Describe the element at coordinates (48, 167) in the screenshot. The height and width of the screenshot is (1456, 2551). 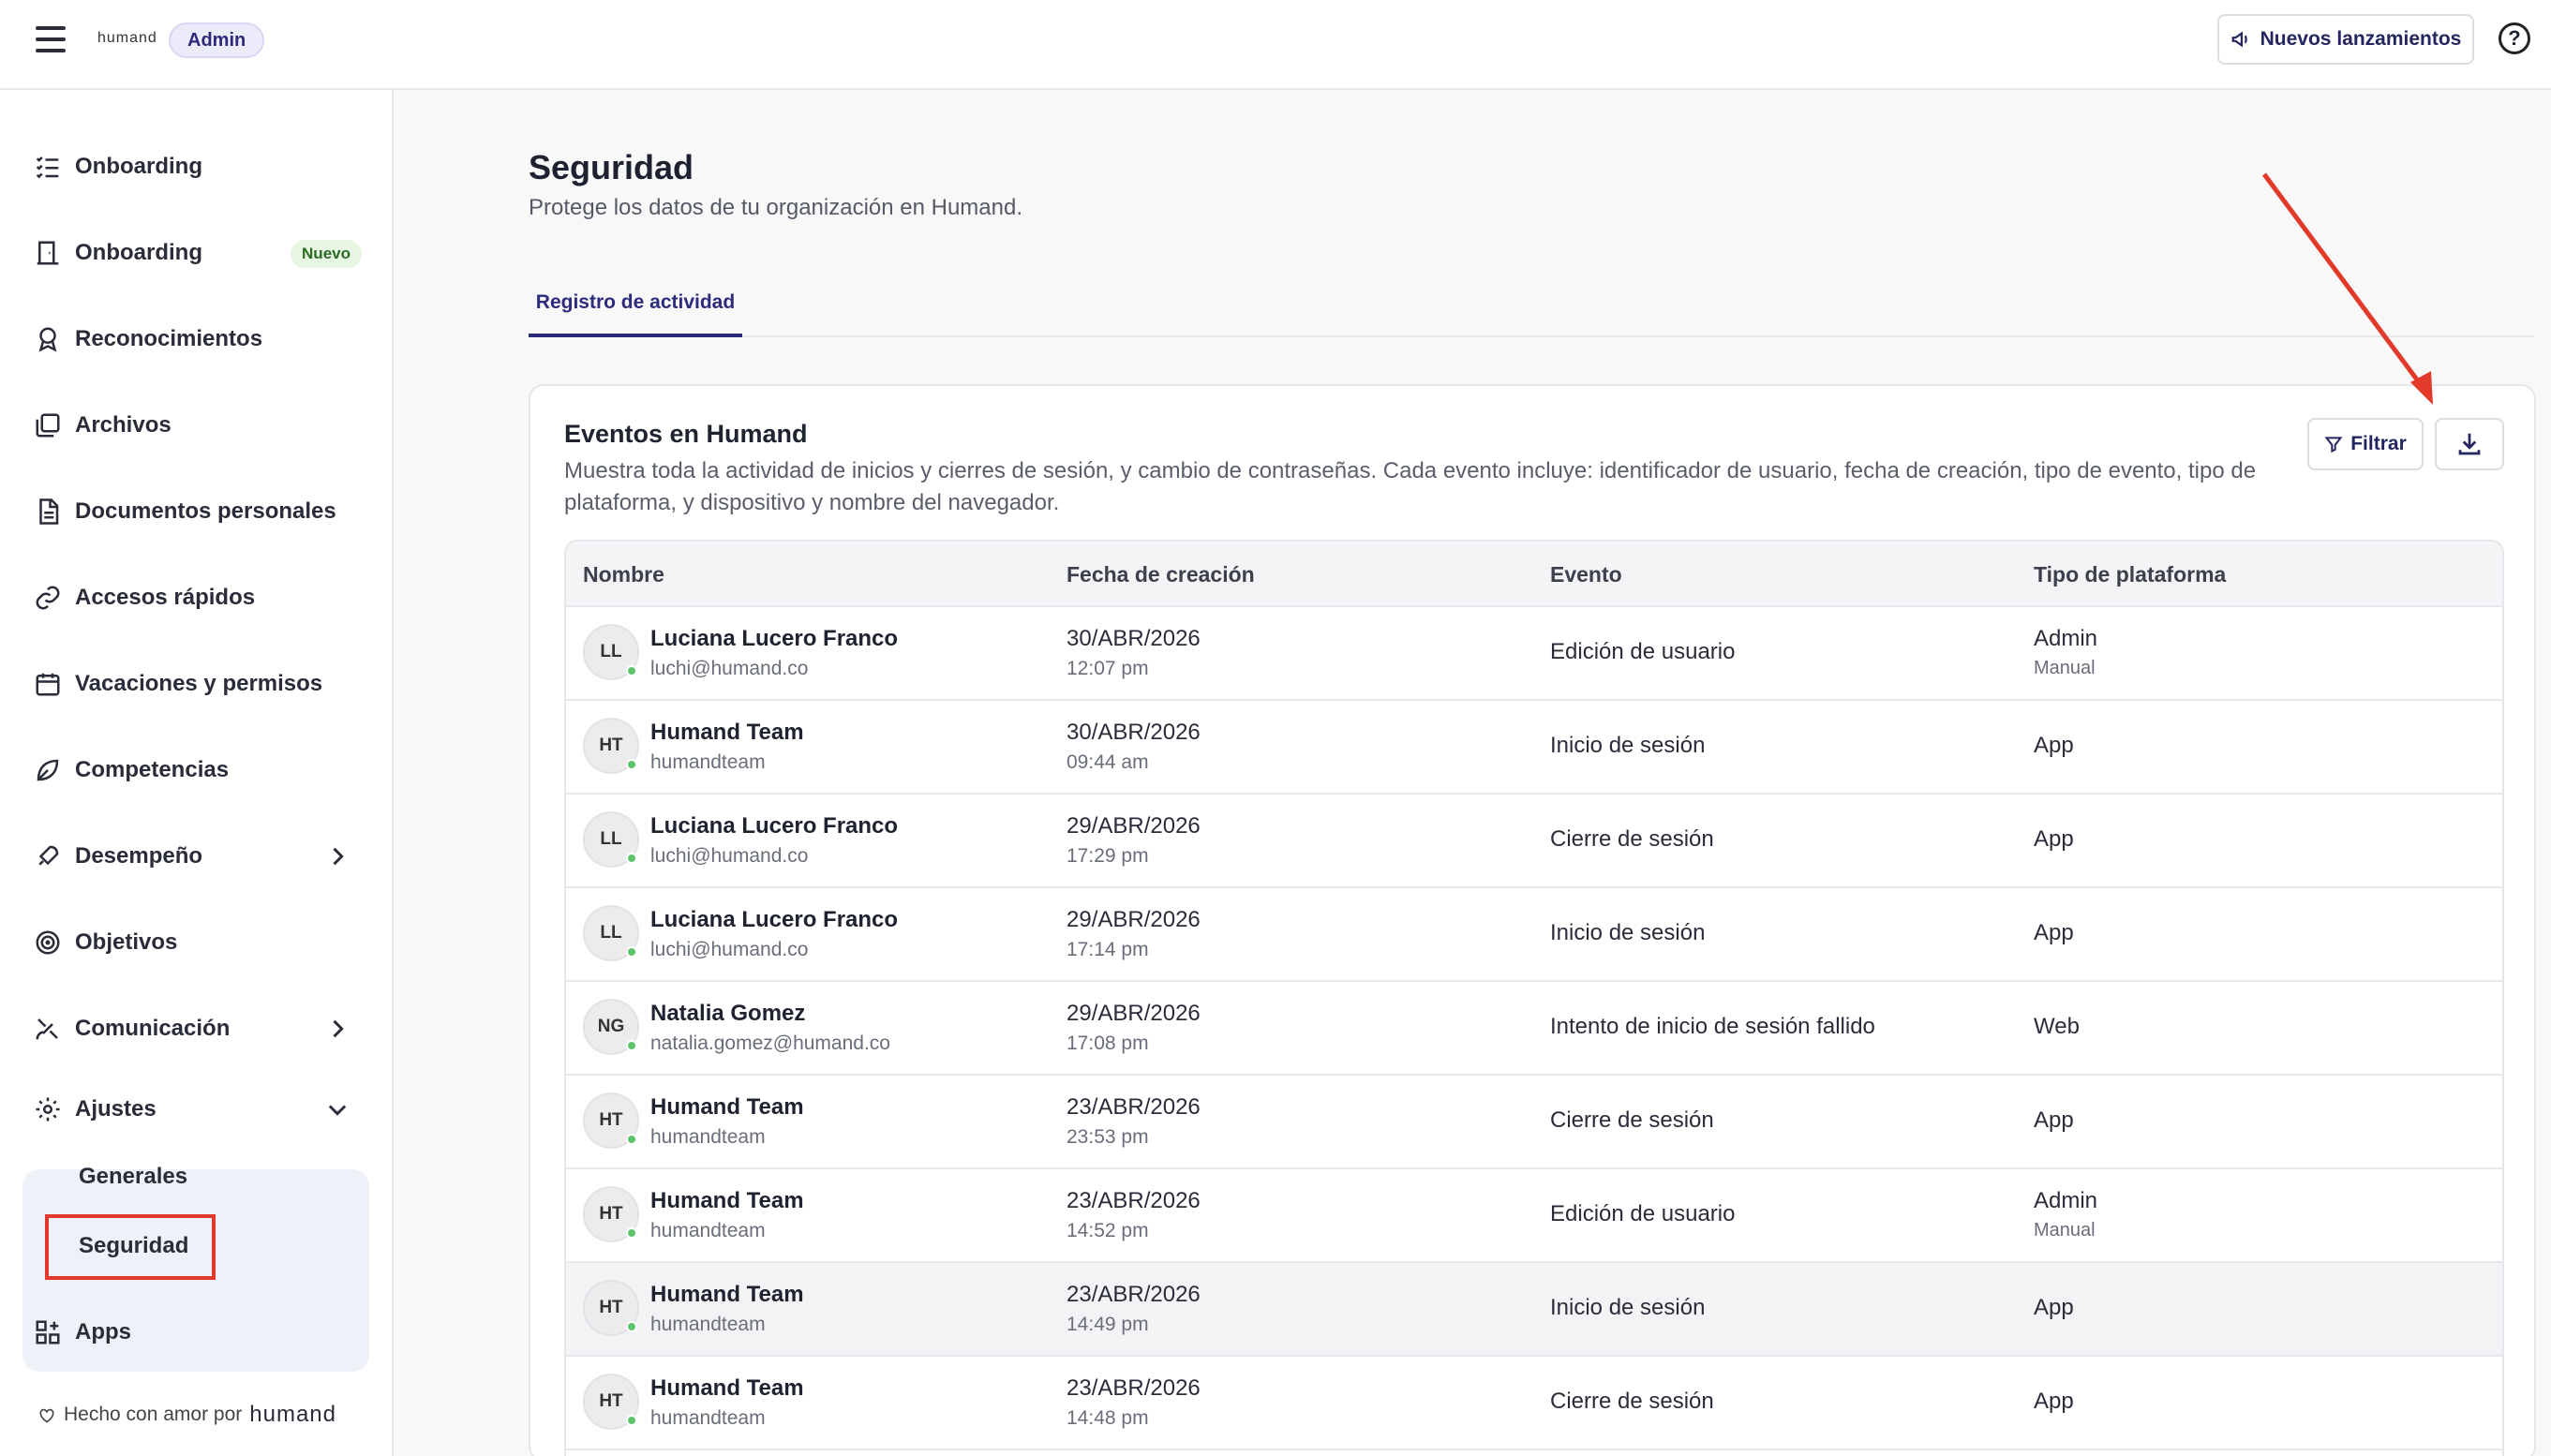
I see `checklist-icon` at that location.